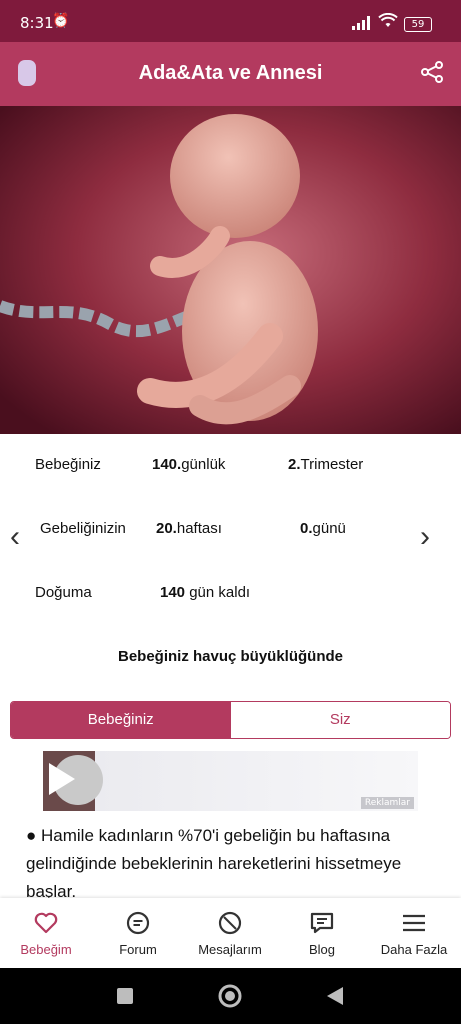 The width and height of the screenshot is (461, 1028). I want to click on nav-bebegim: Bebeğim, so click(46, 933).